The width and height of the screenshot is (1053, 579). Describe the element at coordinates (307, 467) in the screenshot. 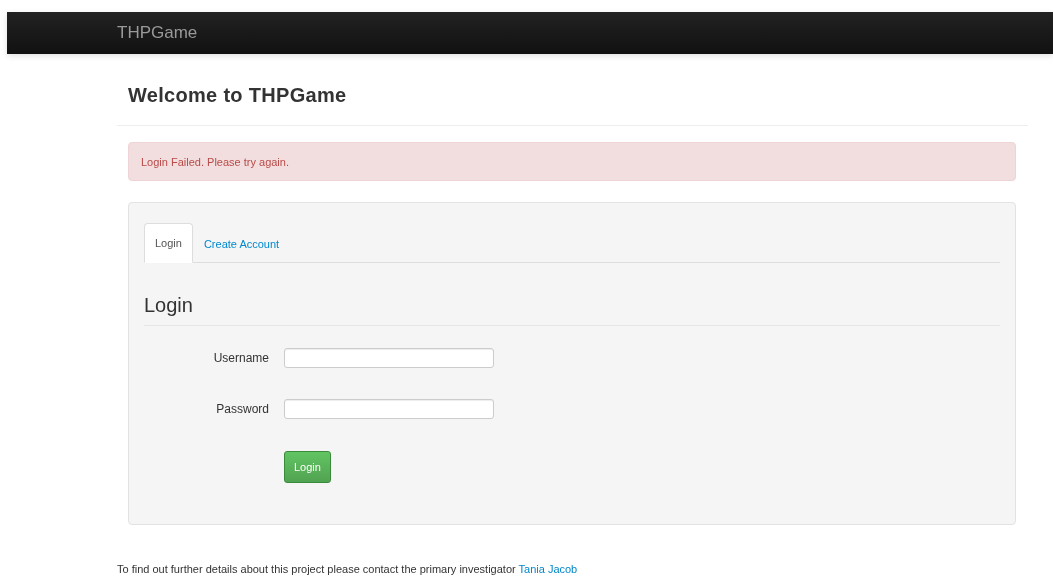

I see `login-button: Login` at that location.